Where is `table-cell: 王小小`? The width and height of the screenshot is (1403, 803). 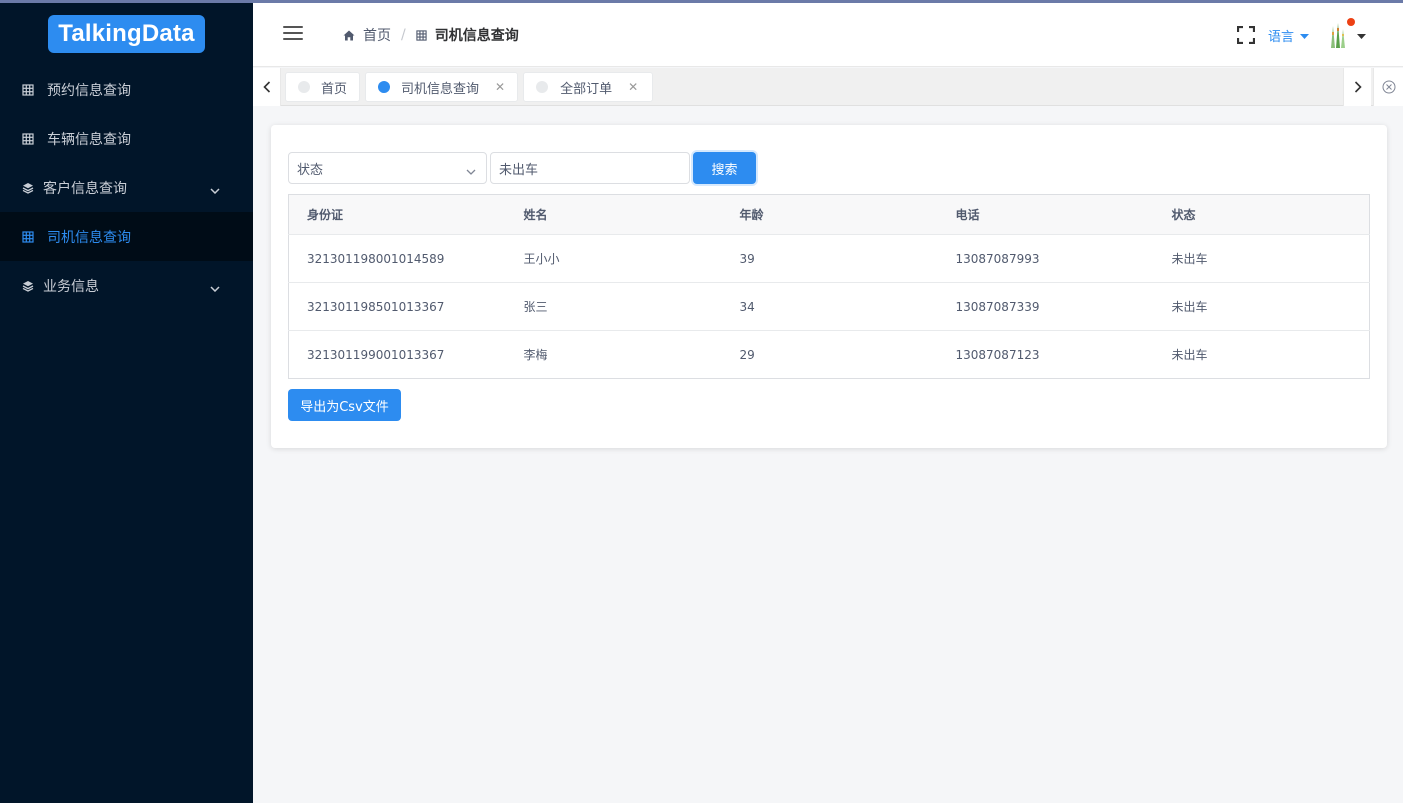
table-cell: 王小小 is located at coordinates (613, 258).